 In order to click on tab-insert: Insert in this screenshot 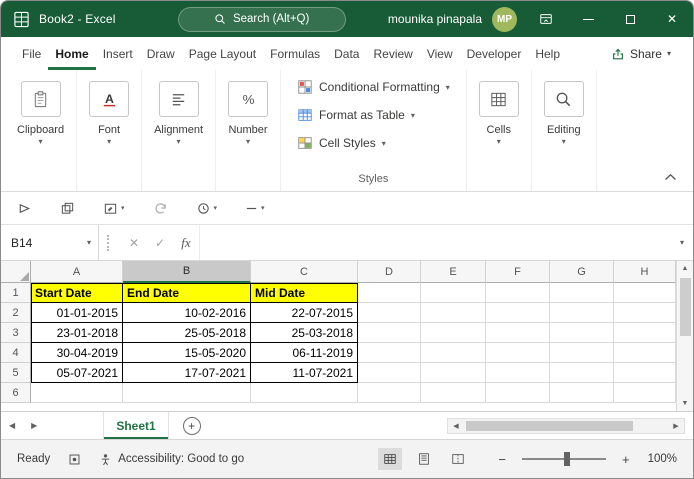, I will do `click(118, 53)`.